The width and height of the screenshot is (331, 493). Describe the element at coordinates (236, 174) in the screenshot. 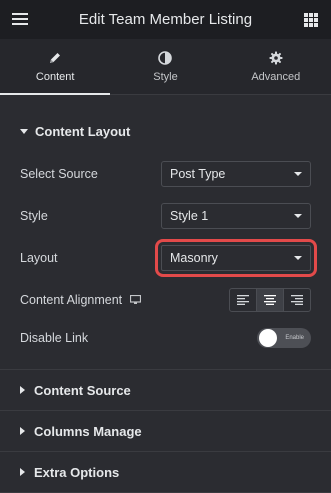

I see `select-source-dropdown: Post Type` at that location.